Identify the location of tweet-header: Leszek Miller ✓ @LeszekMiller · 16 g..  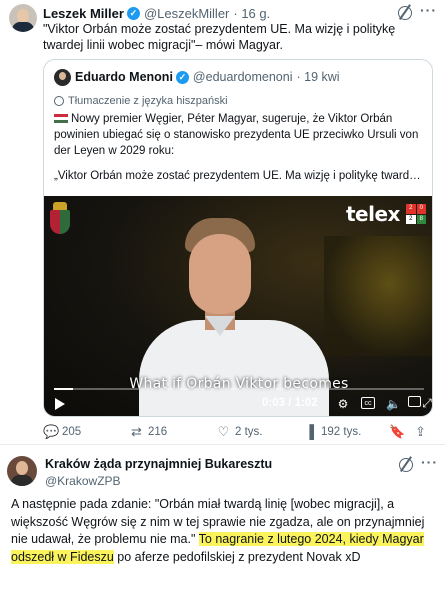
(156, 13).